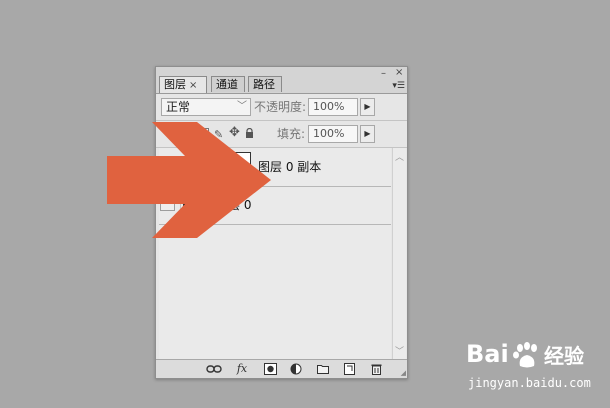 This screenshot has width=610, height=408. I want to click on tab-paths-label: 路径, so click(264, 84).